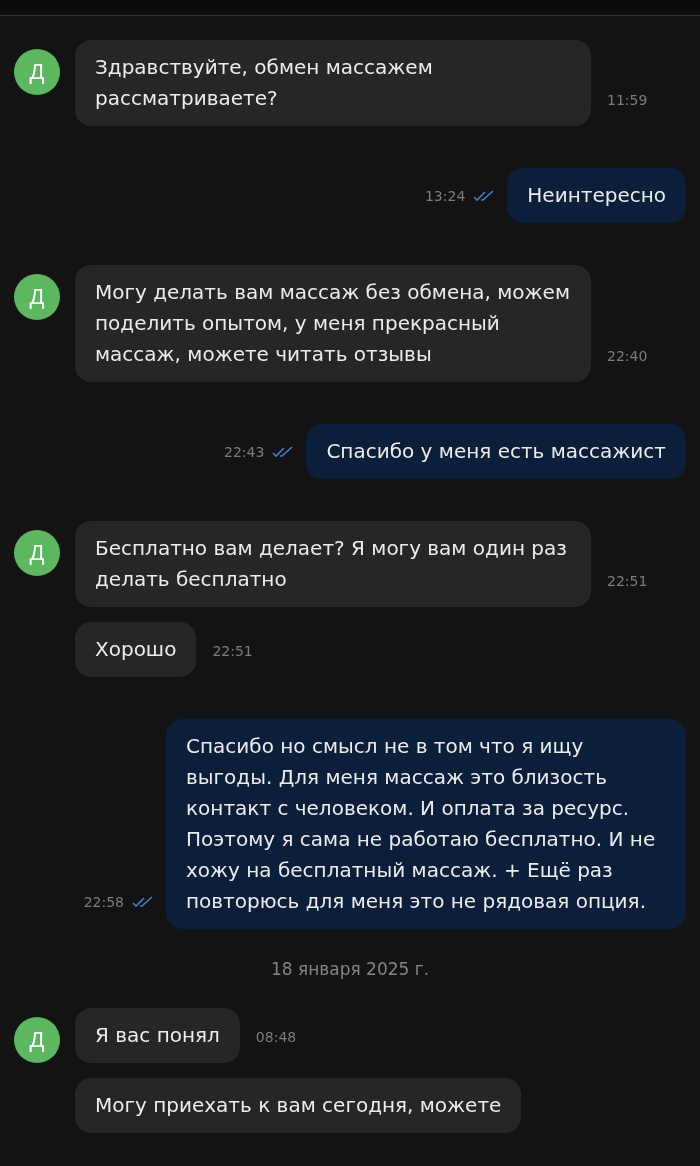 Image resolution: width=700 pixels, height=1166 pixels. I want to click on message-time: 13:24, so click(445, 196).